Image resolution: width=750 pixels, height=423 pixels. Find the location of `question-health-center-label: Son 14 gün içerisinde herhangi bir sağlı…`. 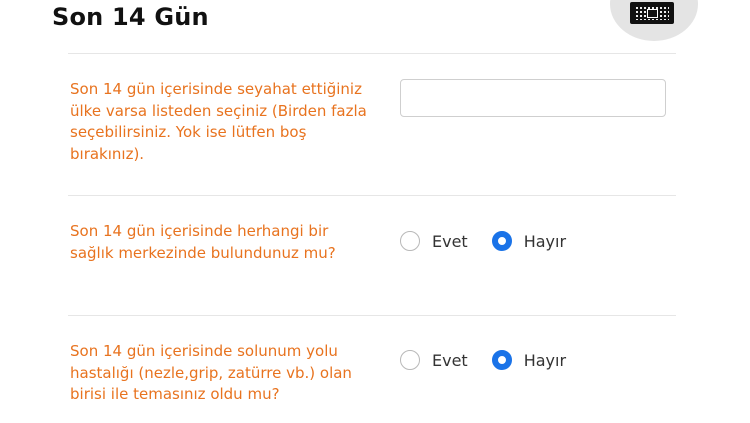

question-health-center-label: Son 14 gün içerisinde herhangi bir sağlı… is located at coordinates (203, 242).